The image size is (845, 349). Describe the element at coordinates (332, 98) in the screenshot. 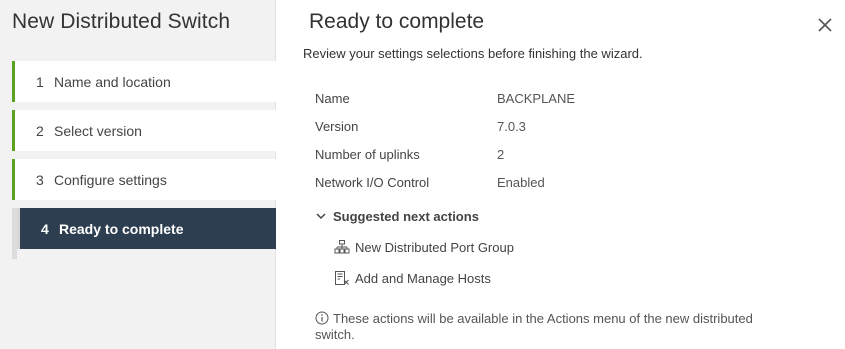

I see `summary-key: Name` at that location.